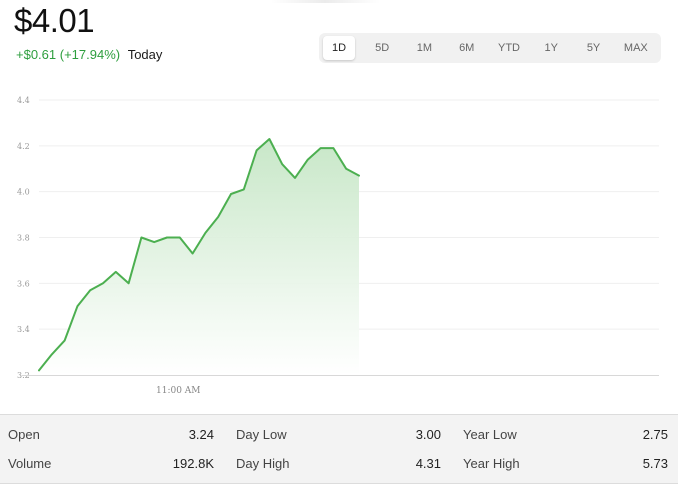 This screenshot has height=489, width=678. I want to click on stat-day-low: Day Low 3.00, so click(338, 435).